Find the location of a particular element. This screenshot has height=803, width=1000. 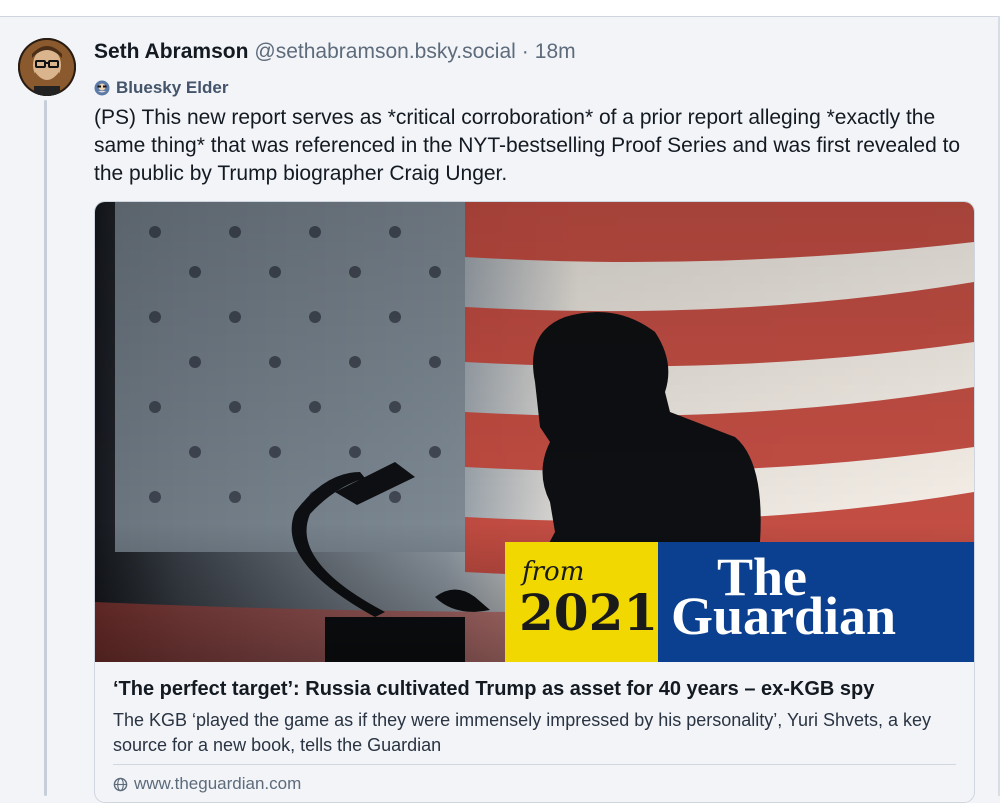

thread-line is located at coordinates (45, 448).